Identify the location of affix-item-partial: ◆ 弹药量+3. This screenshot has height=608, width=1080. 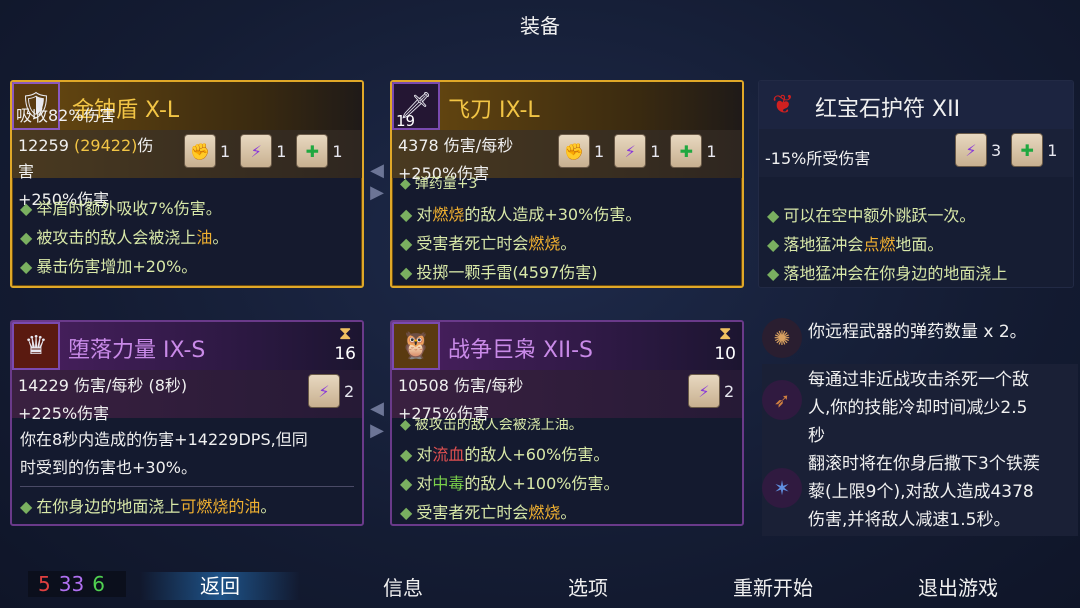
(439, 184).